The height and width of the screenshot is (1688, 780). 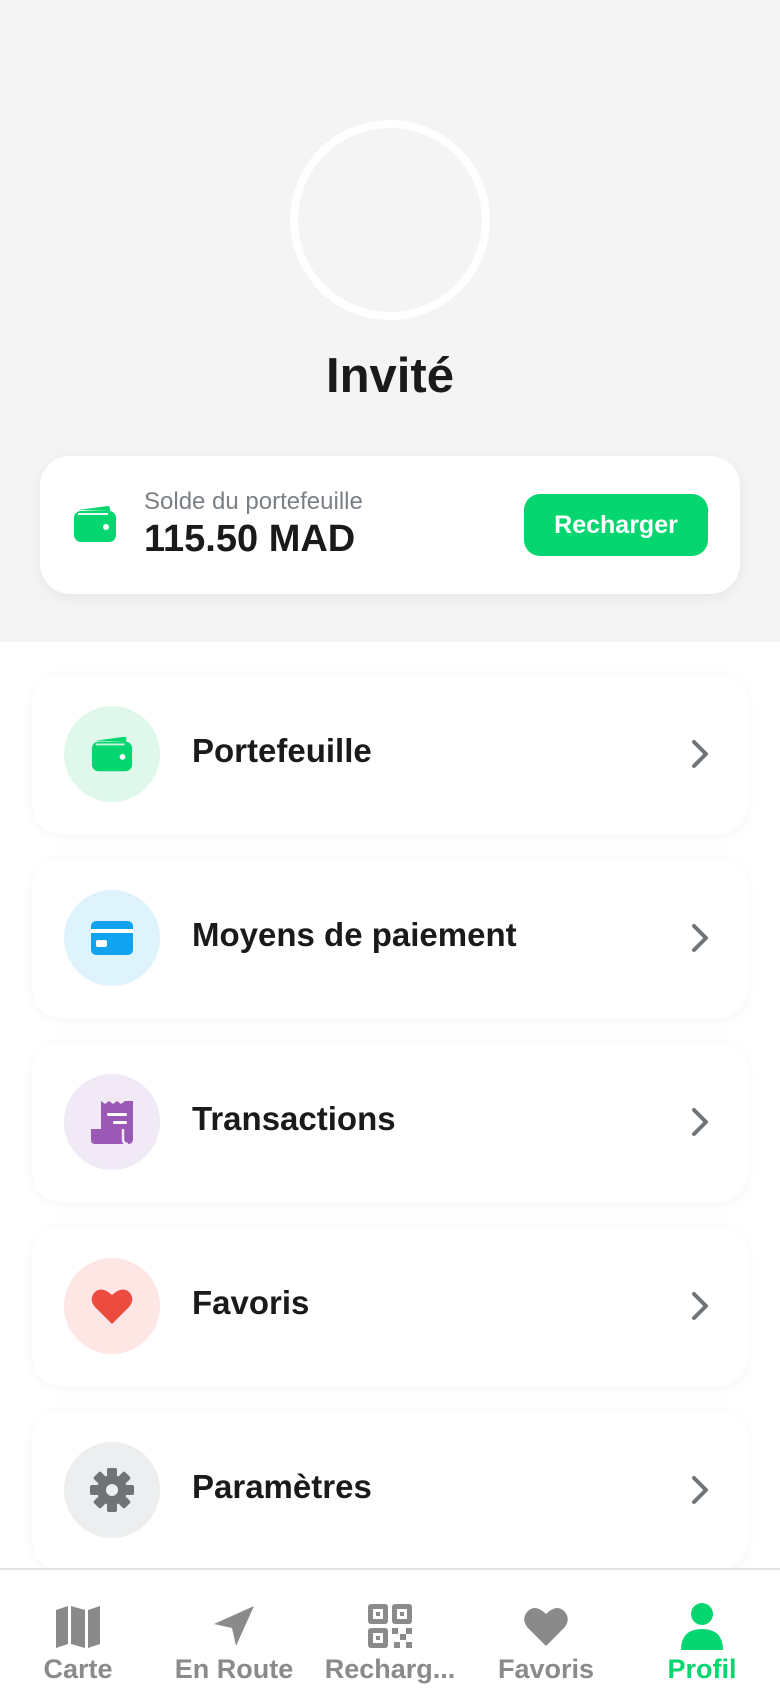 What do you see at coordinates (390, 220) in the screenshot?
I see `avatar` at bounding box center [390, 220].